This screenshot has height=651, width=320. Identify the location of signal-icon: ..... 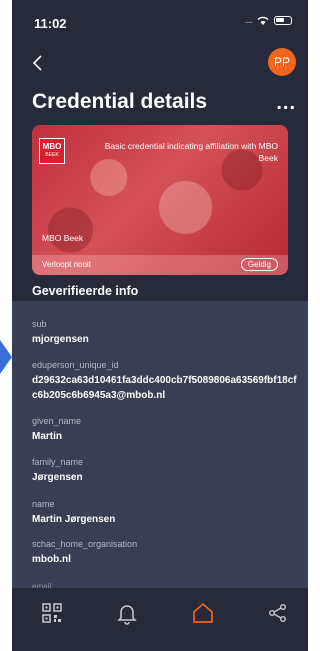
(248, 20).